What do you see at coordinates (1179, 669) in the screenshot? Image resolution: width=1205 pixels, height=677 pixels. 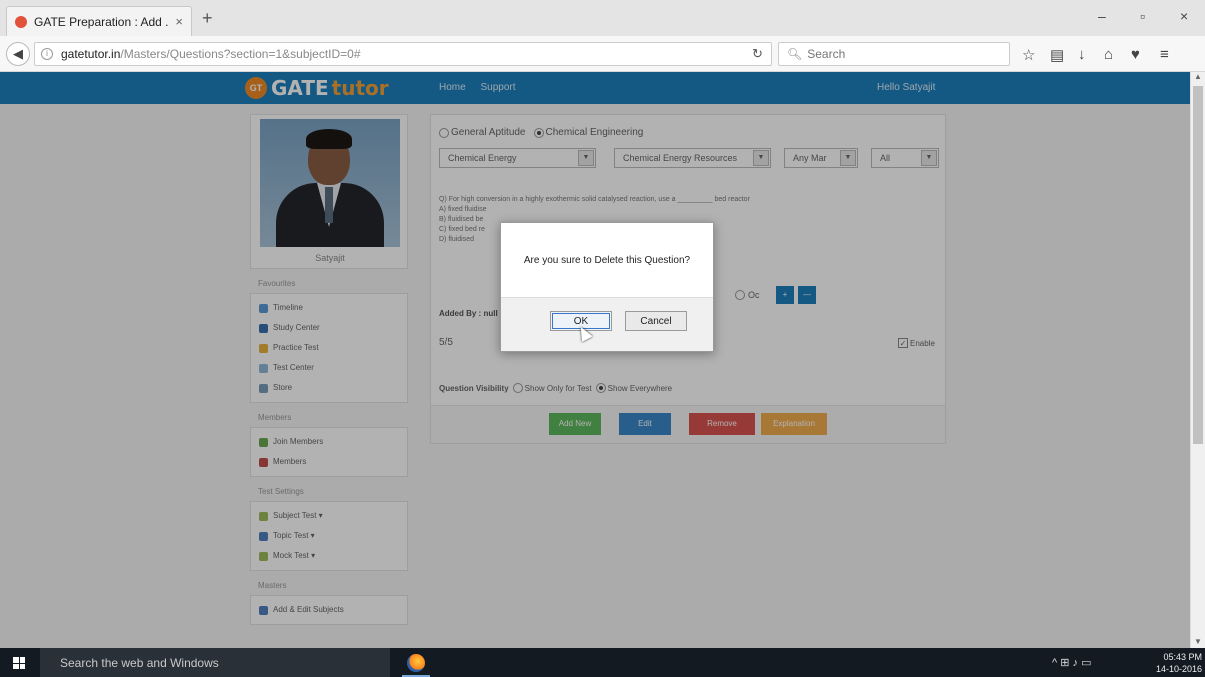 I see `clock-date: 14-10-2016` at bounding box center [1179, 669].